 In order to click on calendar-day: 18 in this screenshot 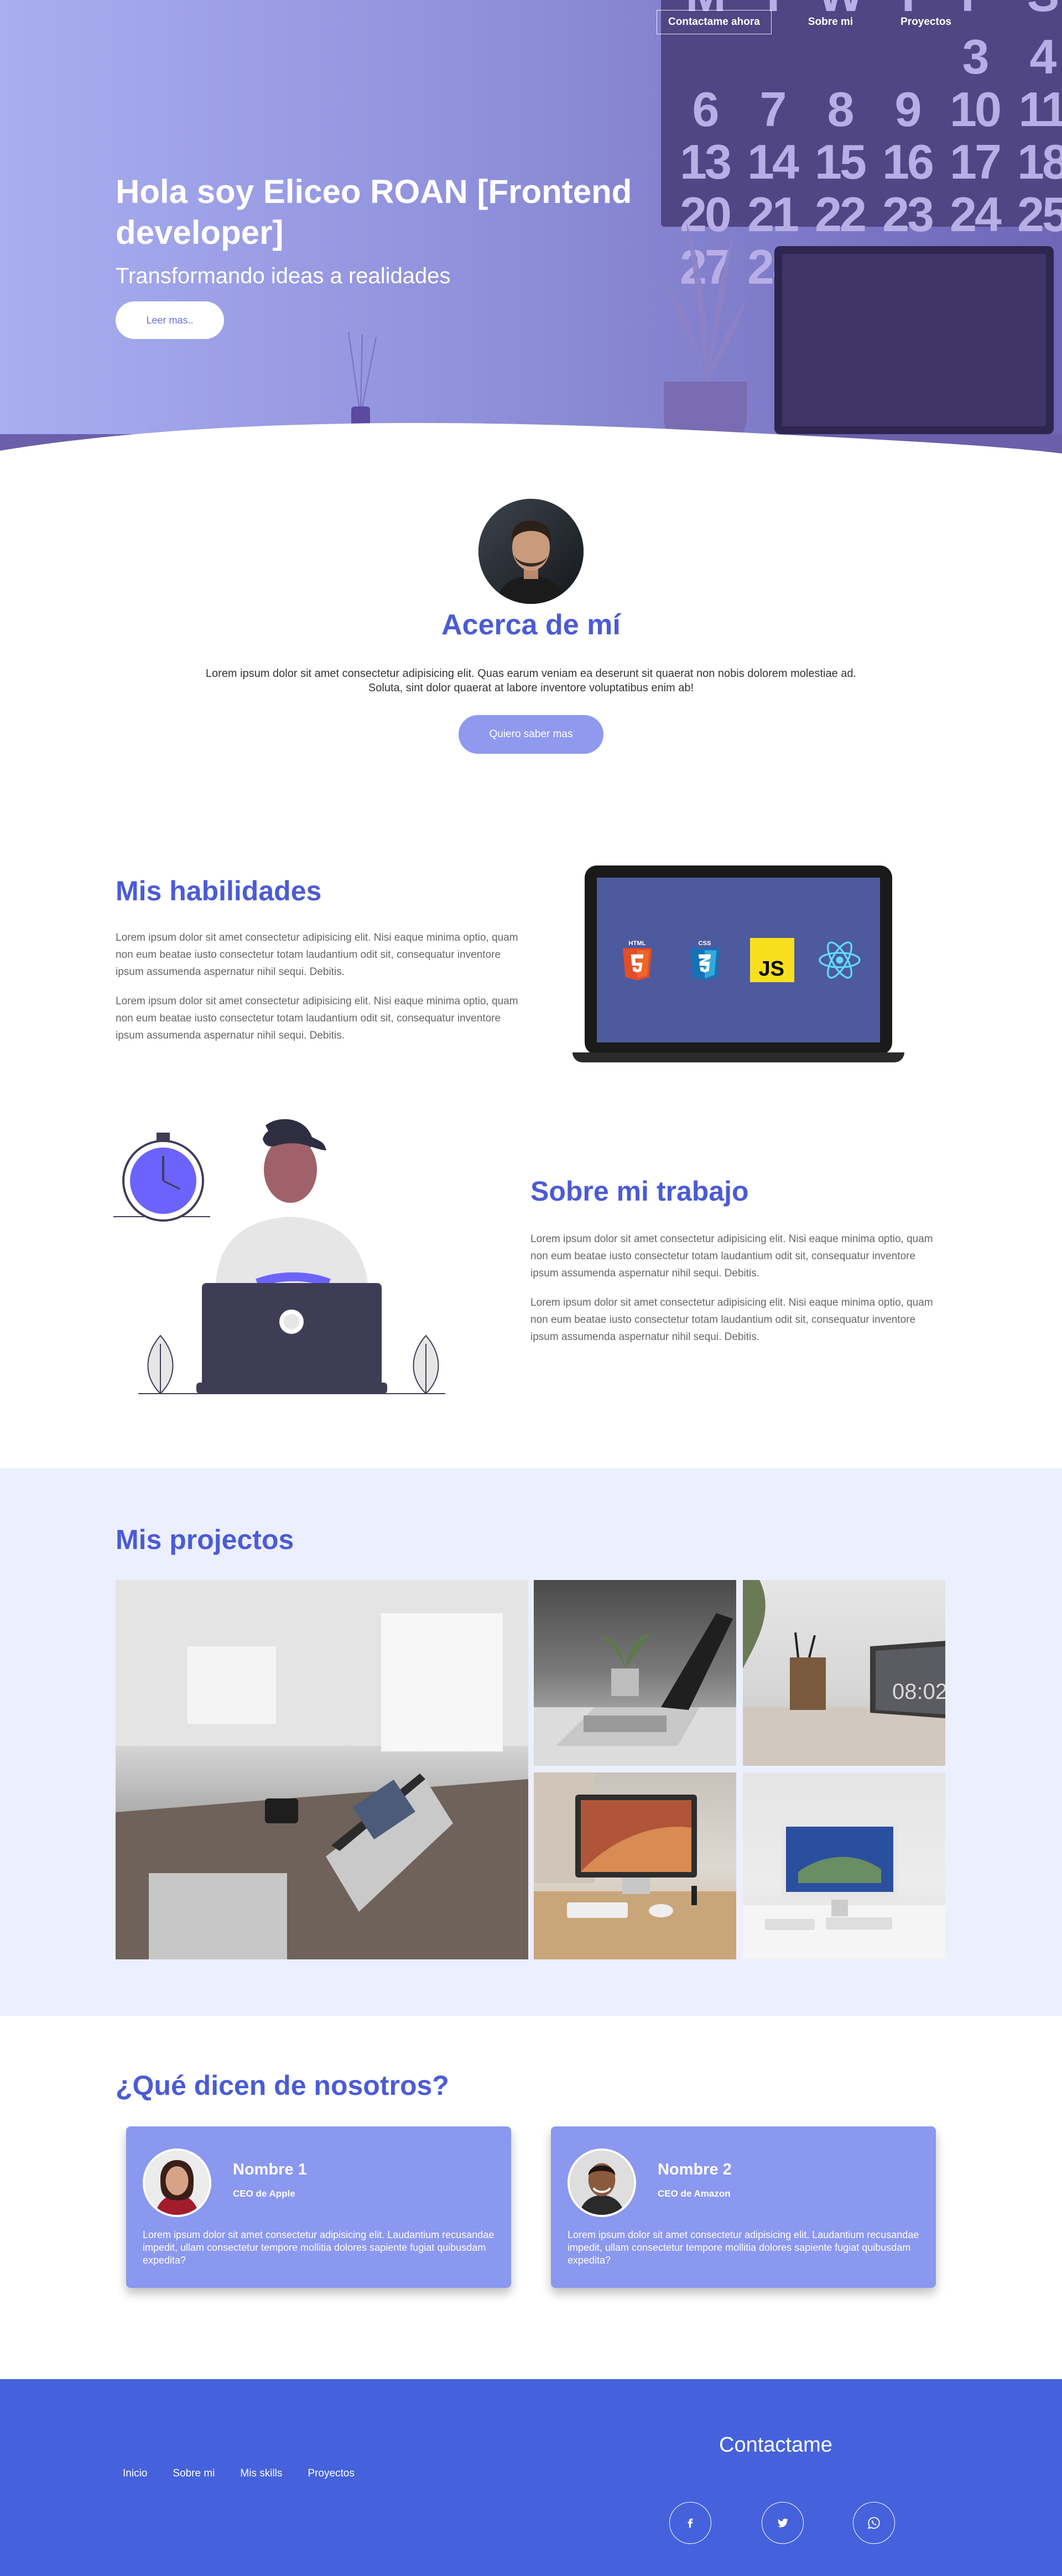, I will do `click(1039, 161)`.